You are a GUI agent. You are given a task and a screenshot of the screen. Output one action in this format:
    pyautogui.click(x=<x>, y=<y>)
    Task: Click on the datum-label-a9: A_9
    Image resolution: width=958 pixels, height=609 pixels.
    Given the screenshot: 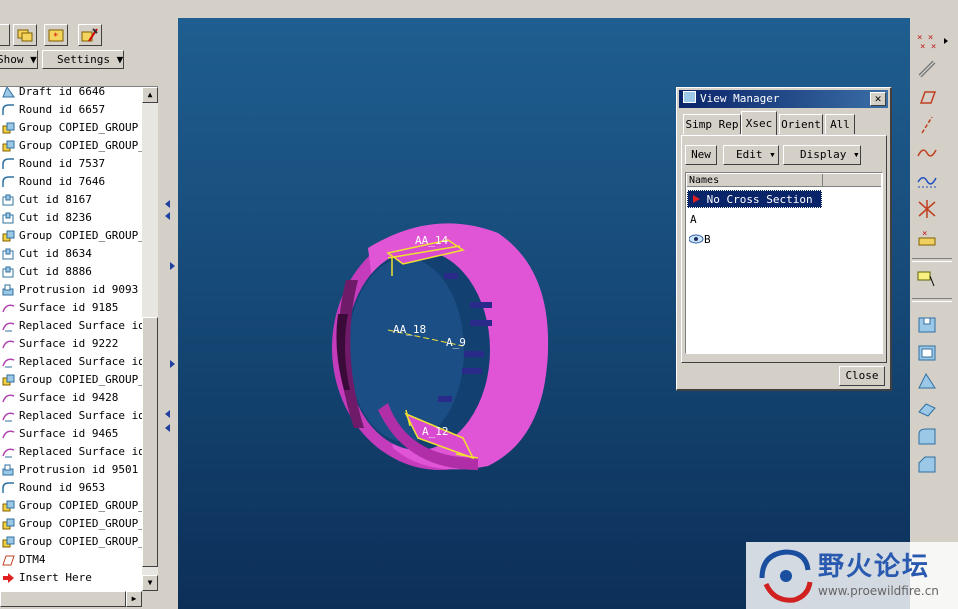 What is the action you would take?
    pyautogui.click(x=456, y=342)
    